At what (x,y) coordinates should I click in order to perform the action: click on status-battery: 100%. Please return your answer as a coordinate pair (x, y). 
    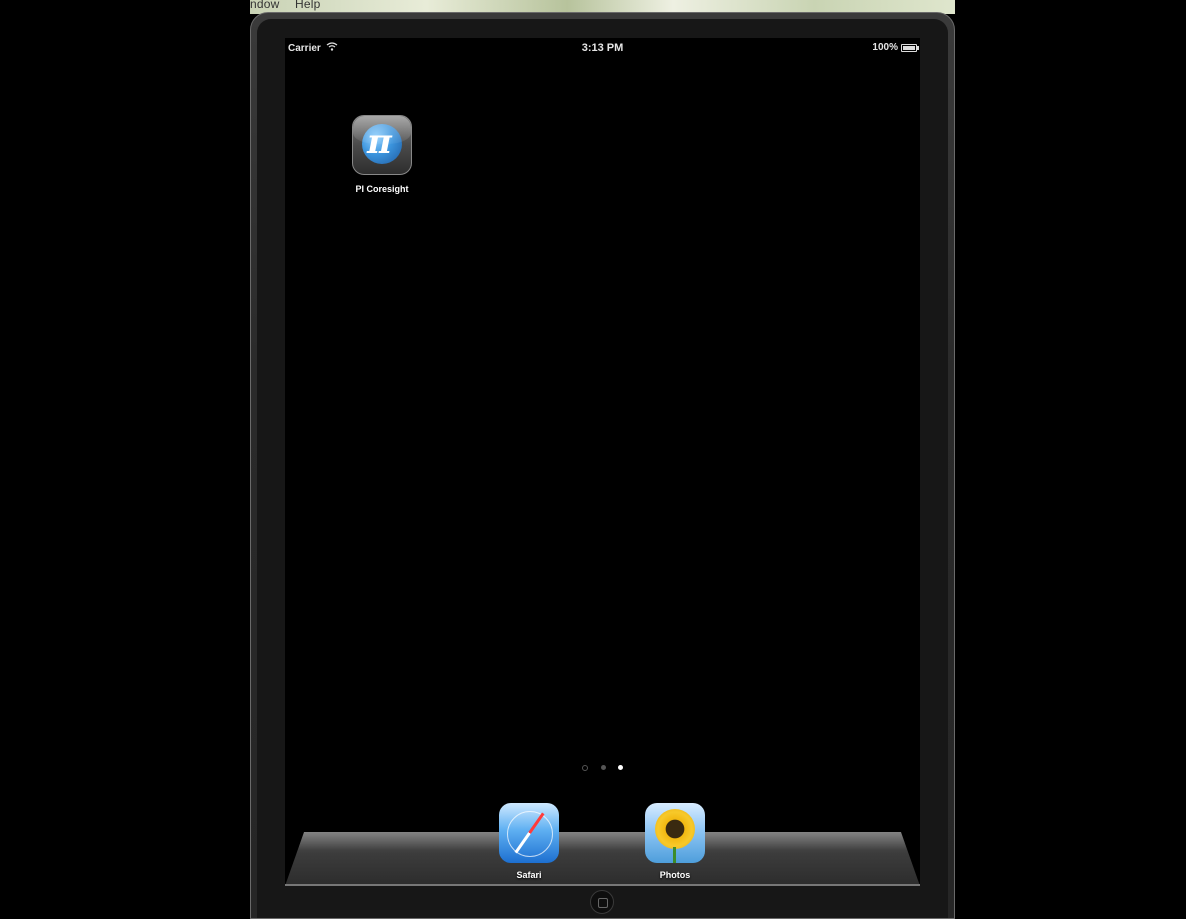
    Looking at the image, I should click on (895, 47).